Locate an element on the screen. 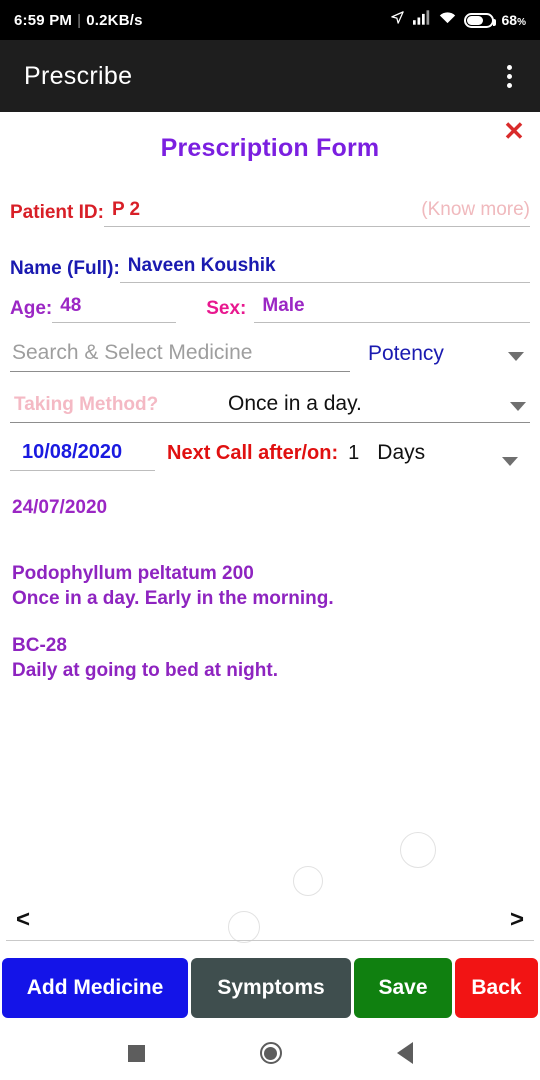 This screenshot has height=1080, width=540. potency-label: Potency is located at coordinates (406, 353).